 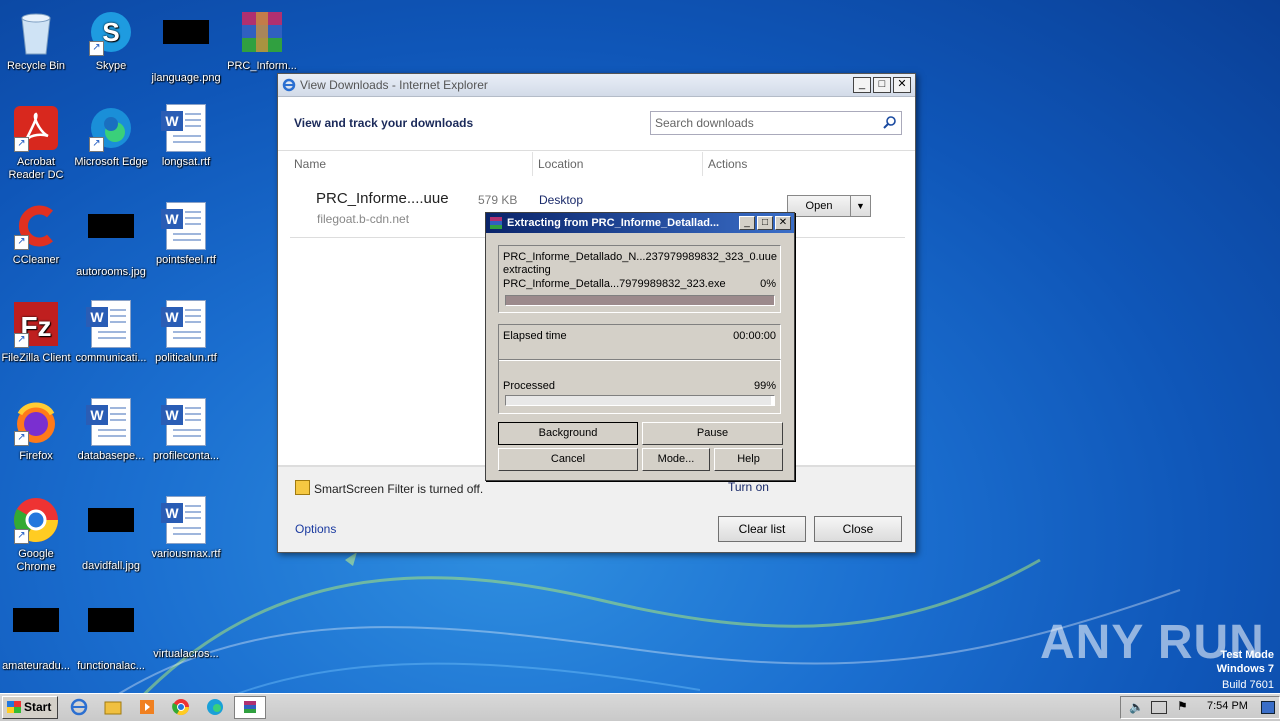 What do you see at coordinates (860, 206) in the screenshot?
I see `open-dropdown-button: ▼` at bounding box center [860, 206].